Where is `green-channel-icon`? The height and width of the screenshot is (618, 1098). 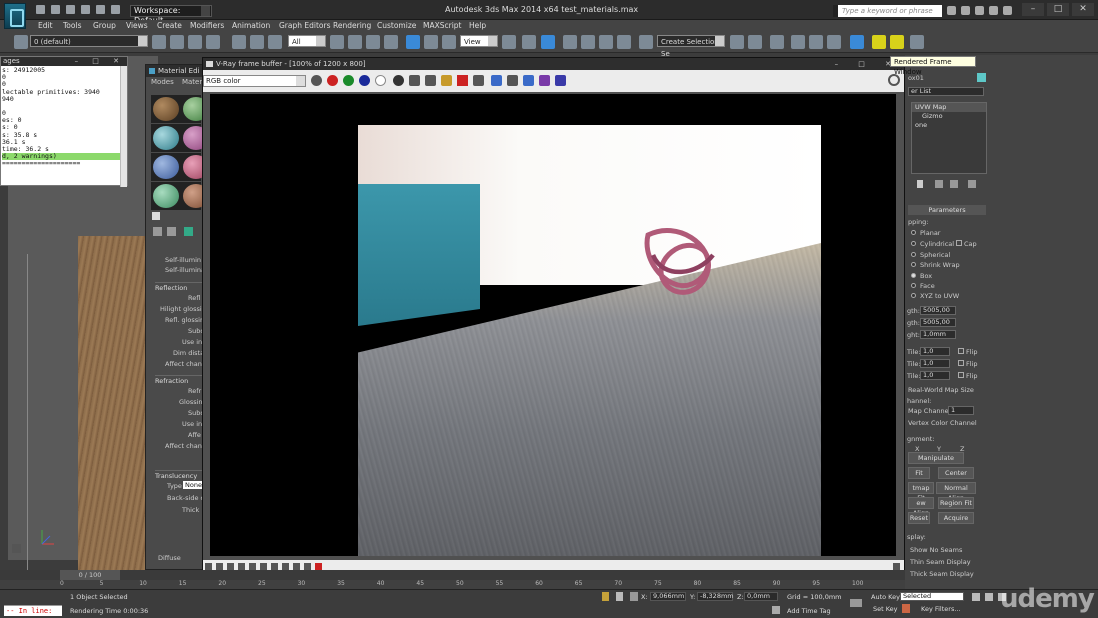 green-channel-icon is located at coordinates (348, 80).